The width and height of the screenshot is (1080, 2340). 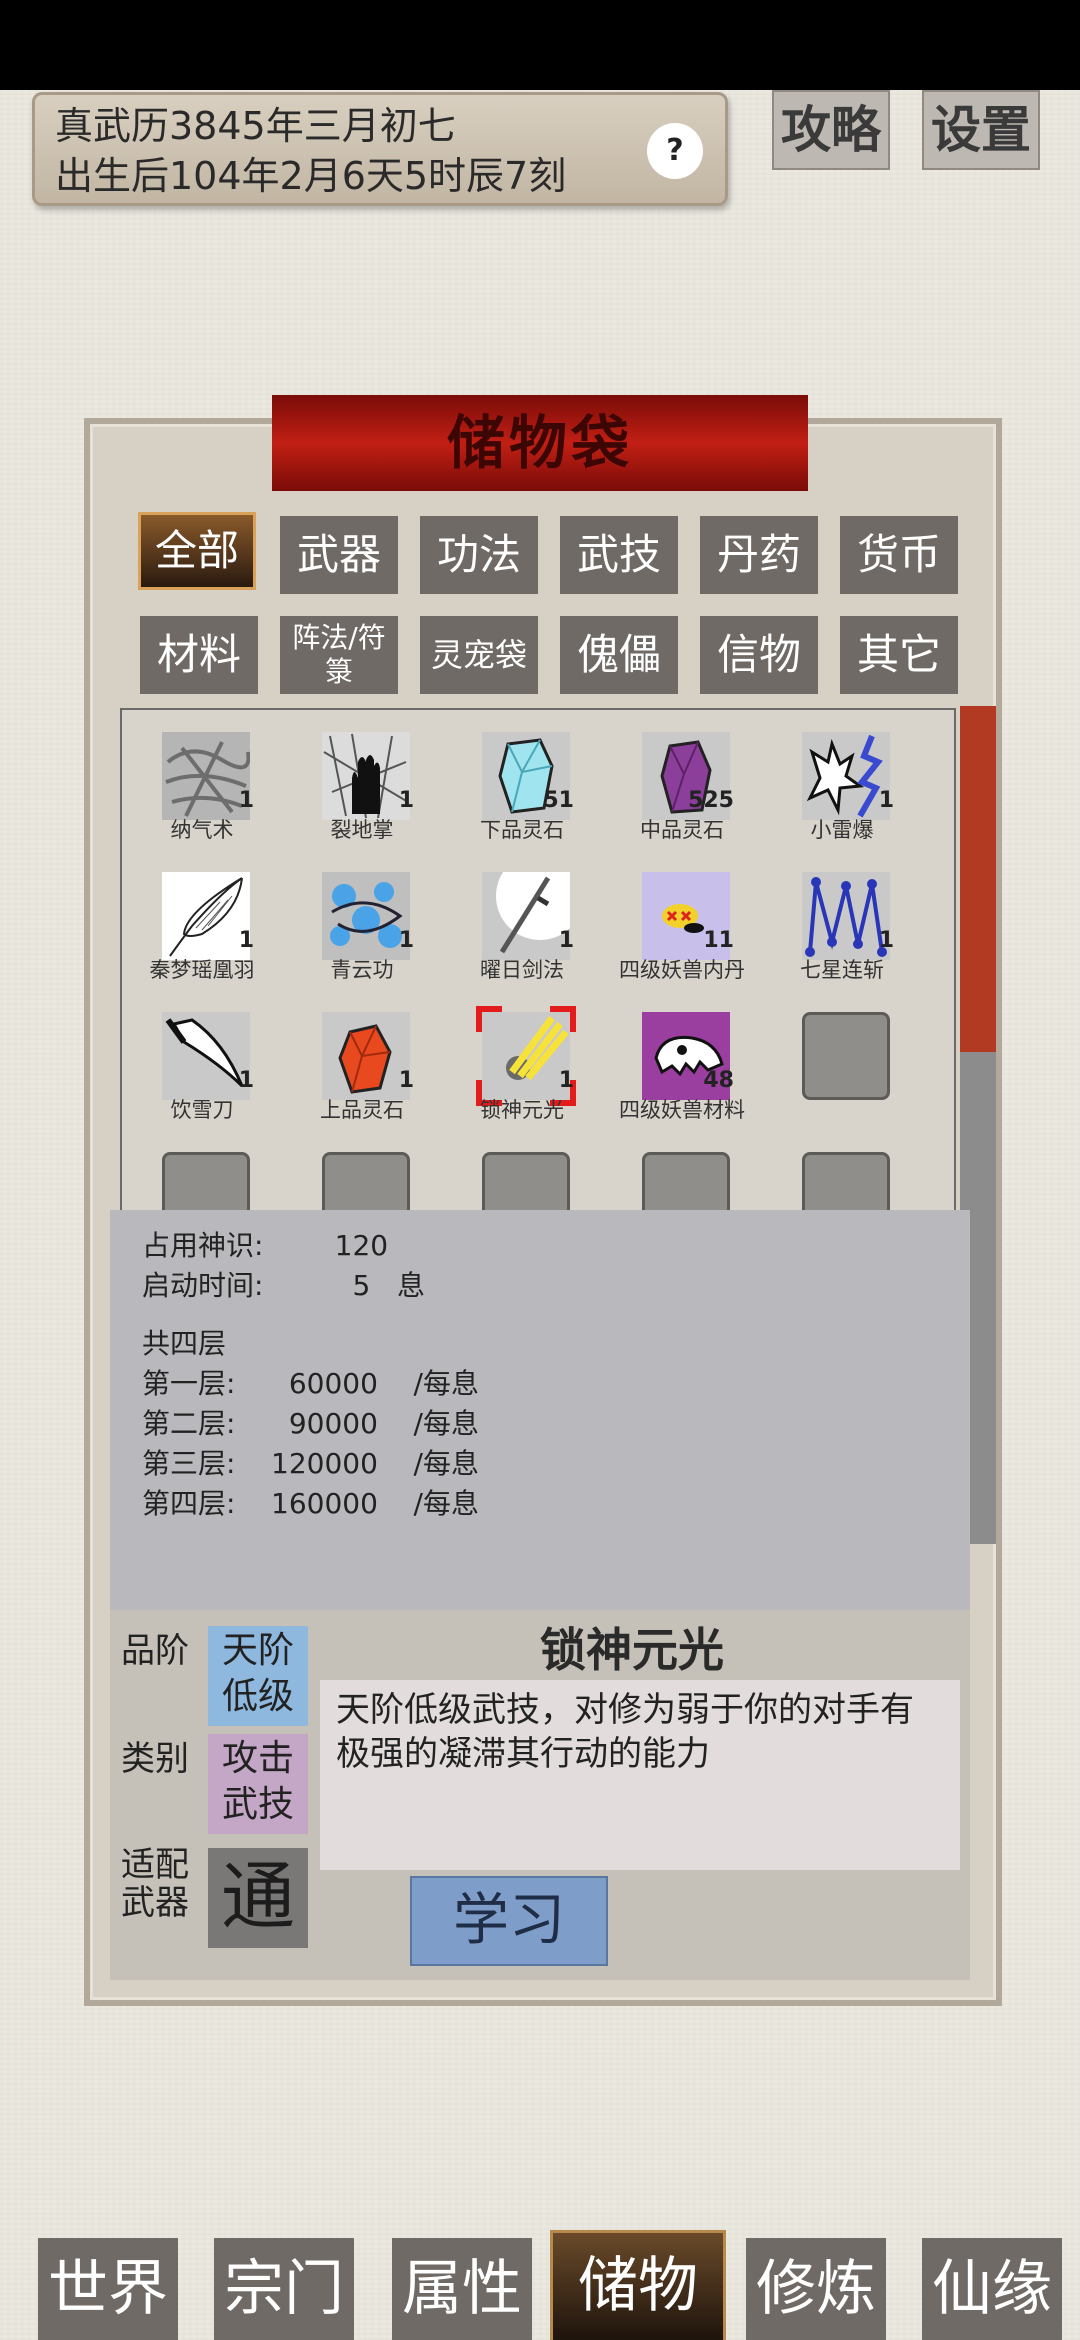 I want to click on thunder-icon, so click(x=846, y=776).